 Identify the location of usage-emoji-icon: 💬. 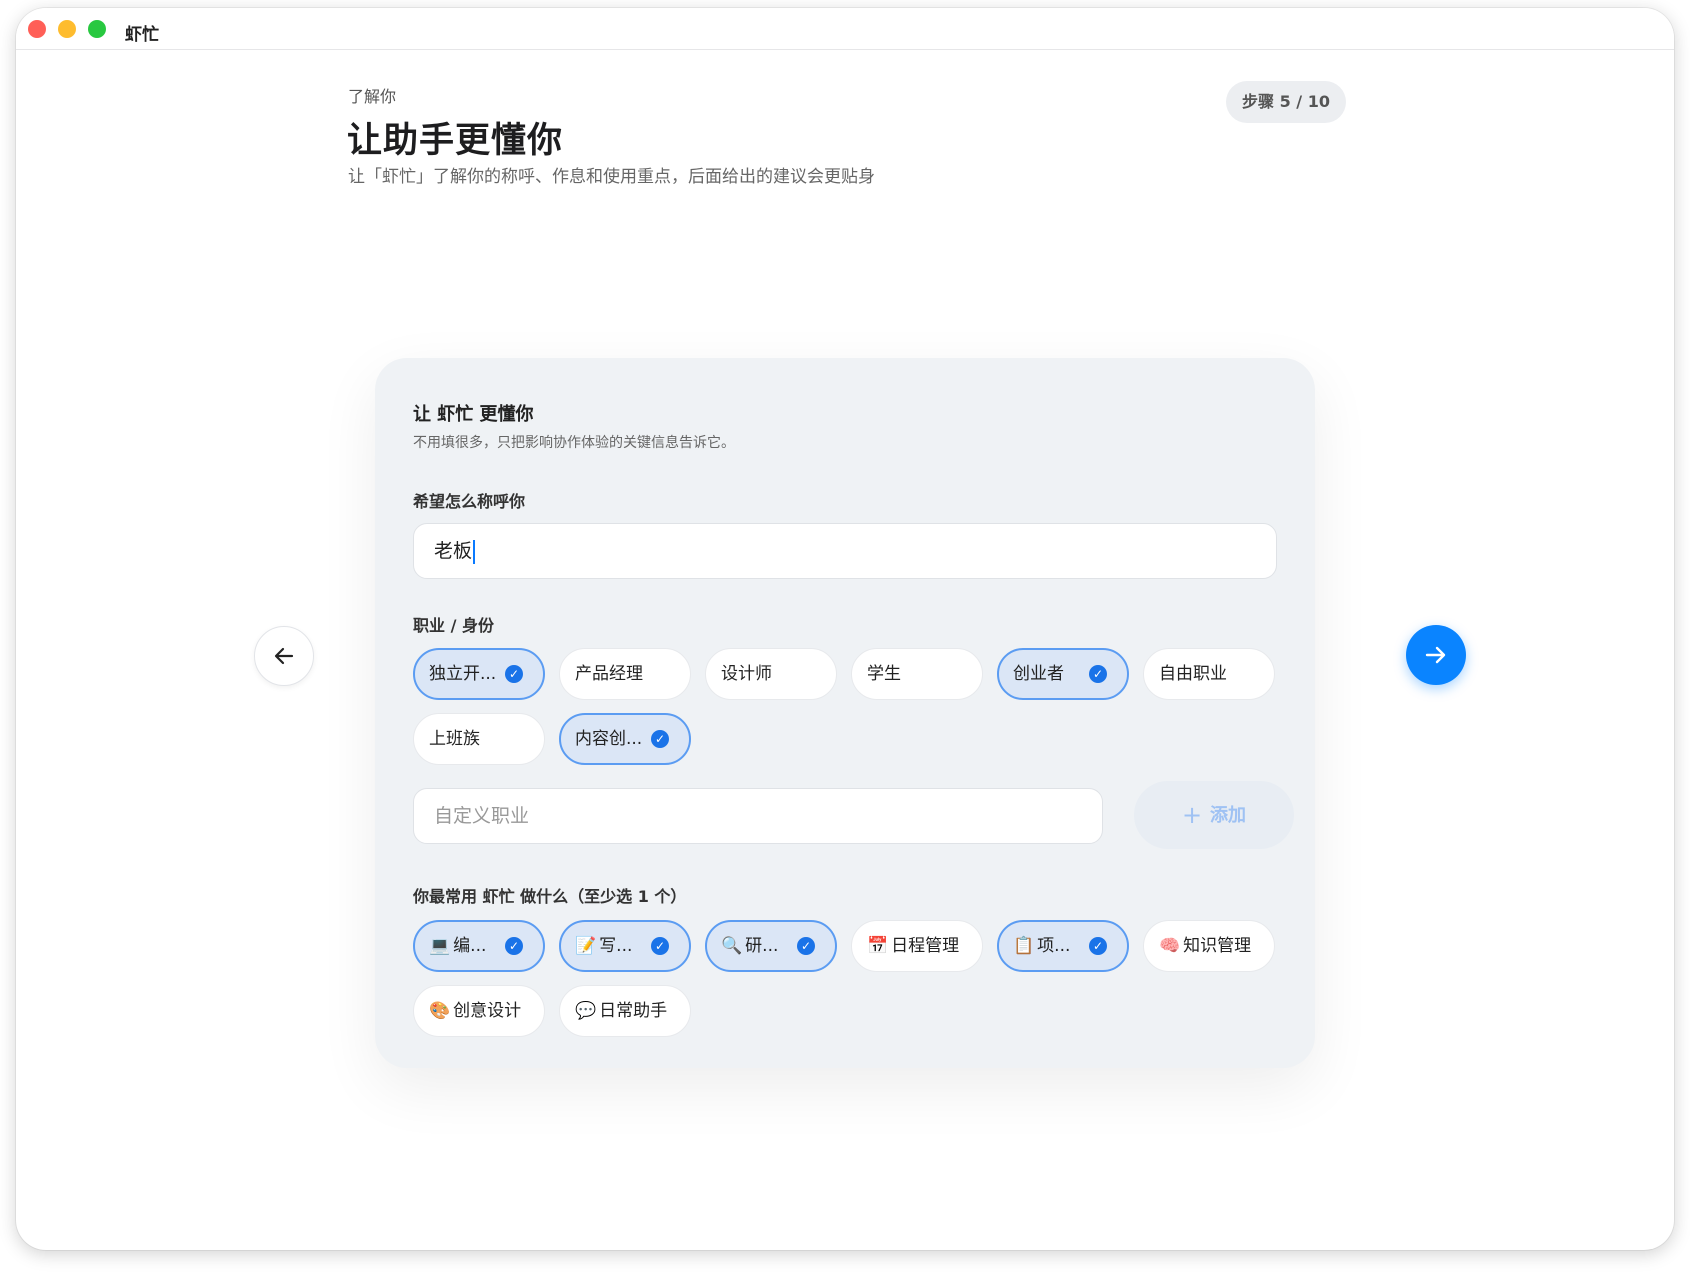
(586, 1011).